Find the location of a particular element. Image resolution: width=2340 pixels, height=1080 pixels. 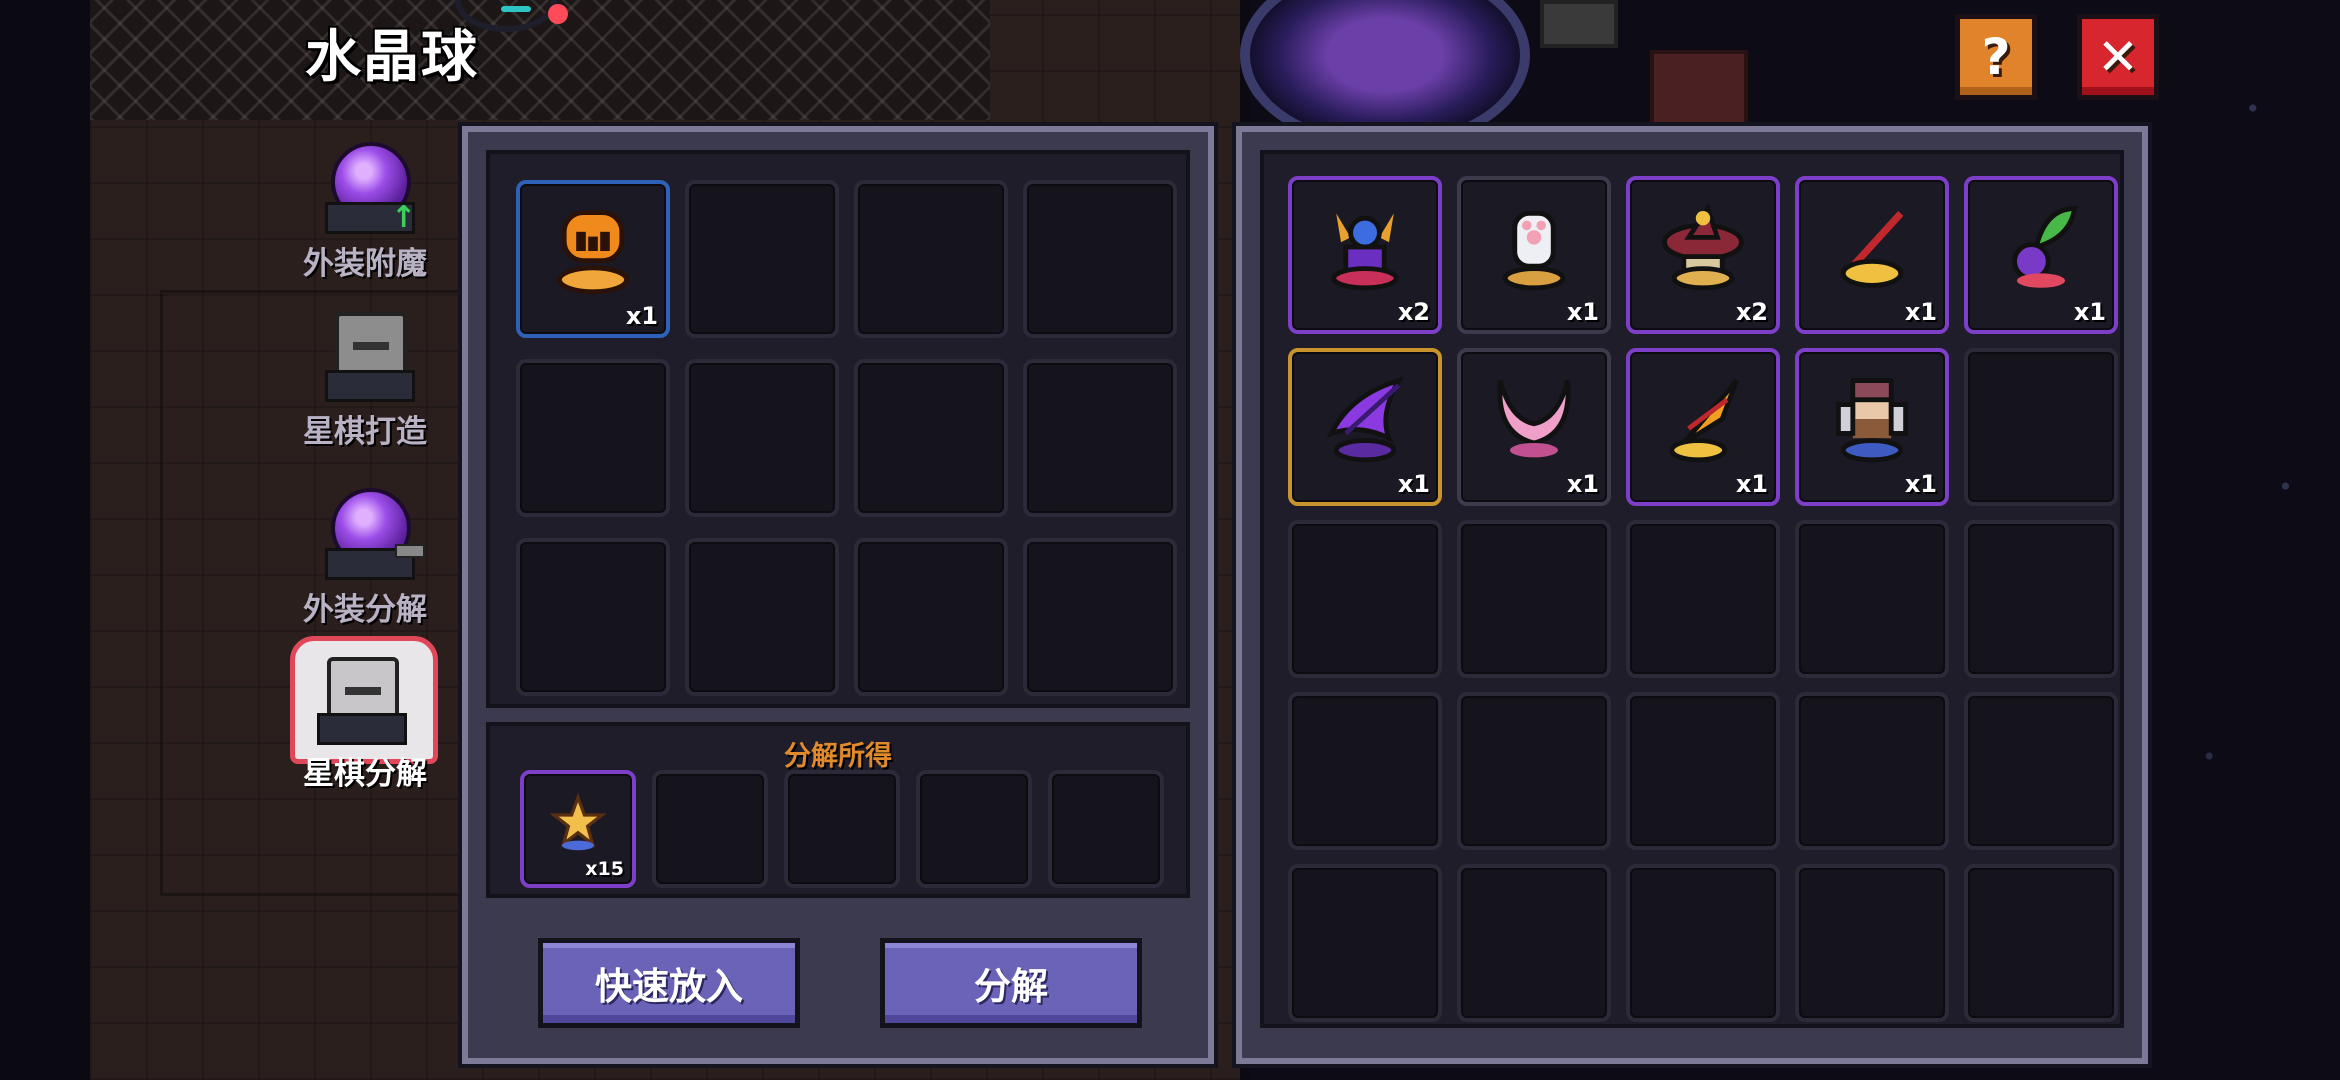

question-mark-icon: ? is located at coordinates (1996, 57).